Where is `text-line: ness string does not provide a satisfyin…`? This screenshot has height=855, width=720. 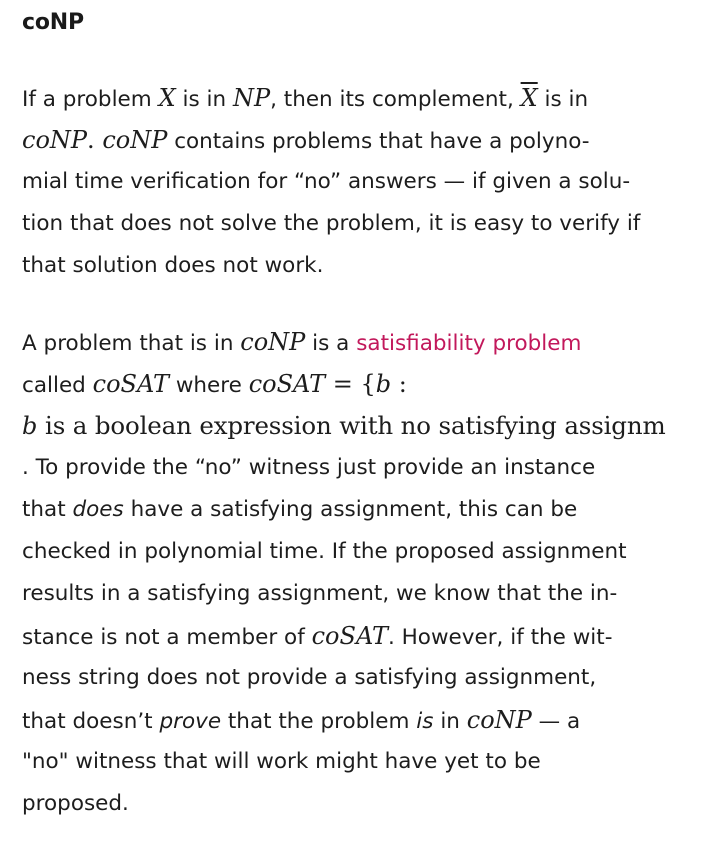 text-line: ness string does not provide a satisfyin… is located at coordinates (309, 677).